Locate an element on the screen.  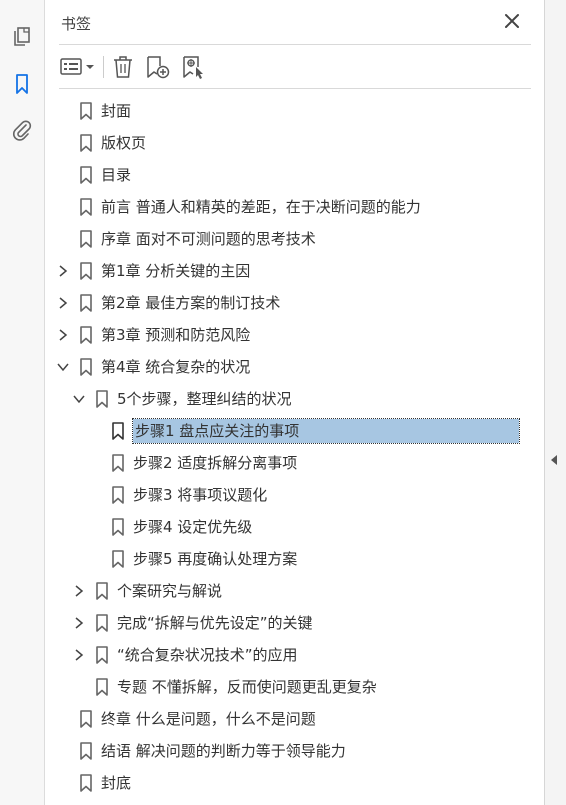
bookmark-item: 步骤1 盘点应关注的事项 is located at coordinates (294, 431).